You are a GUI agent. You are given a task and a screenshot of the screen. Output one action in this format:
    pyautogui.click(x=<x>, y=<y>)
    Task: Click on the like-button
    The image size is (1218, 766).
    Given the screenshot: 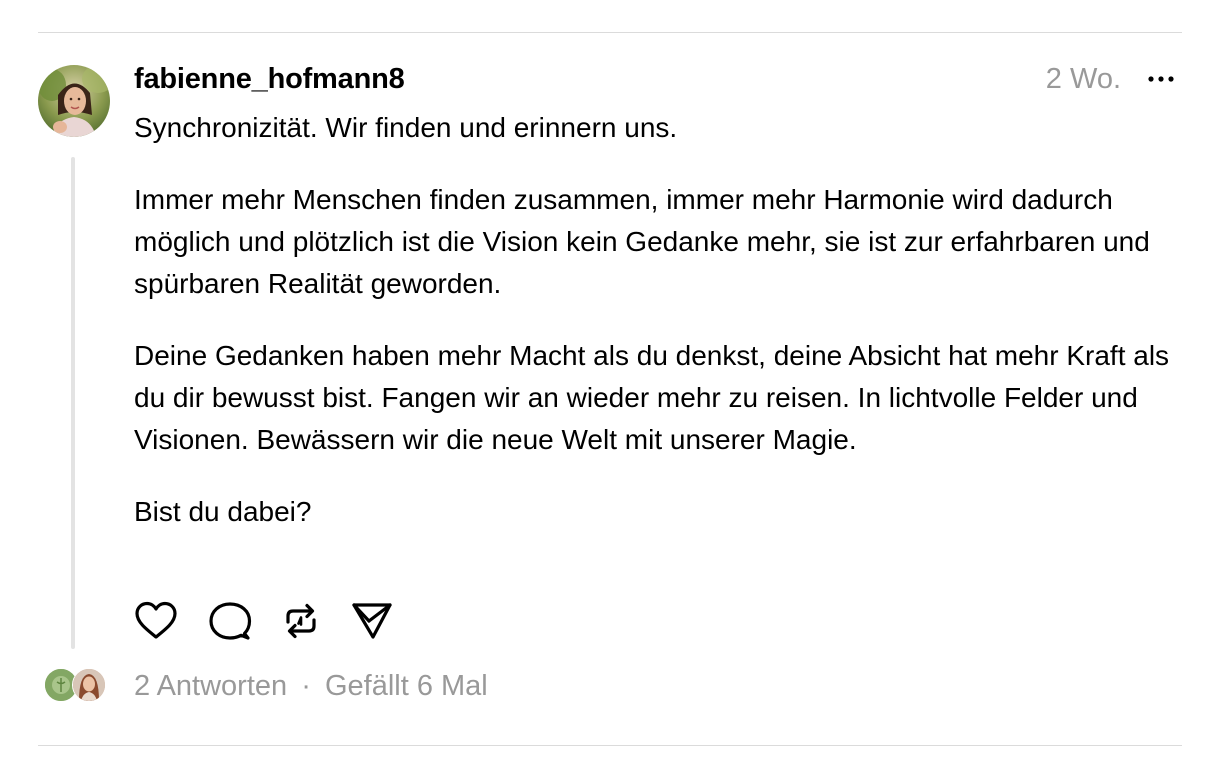 What is the action you would take?
    pyautogui.click(x=156, y=621)
    